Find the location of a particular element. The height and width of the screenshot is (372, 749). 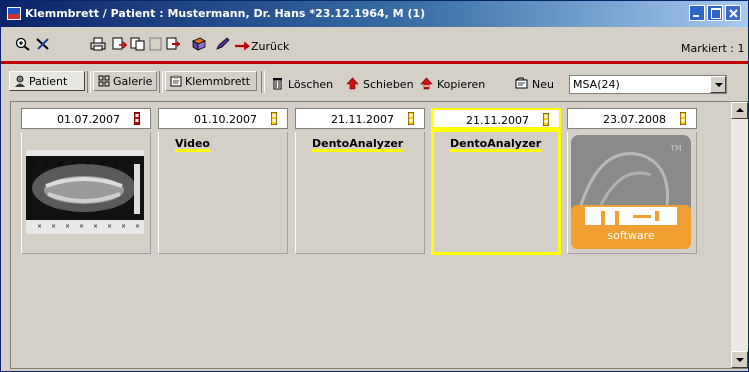

card-body: Video is located at coordinates (223, 193).